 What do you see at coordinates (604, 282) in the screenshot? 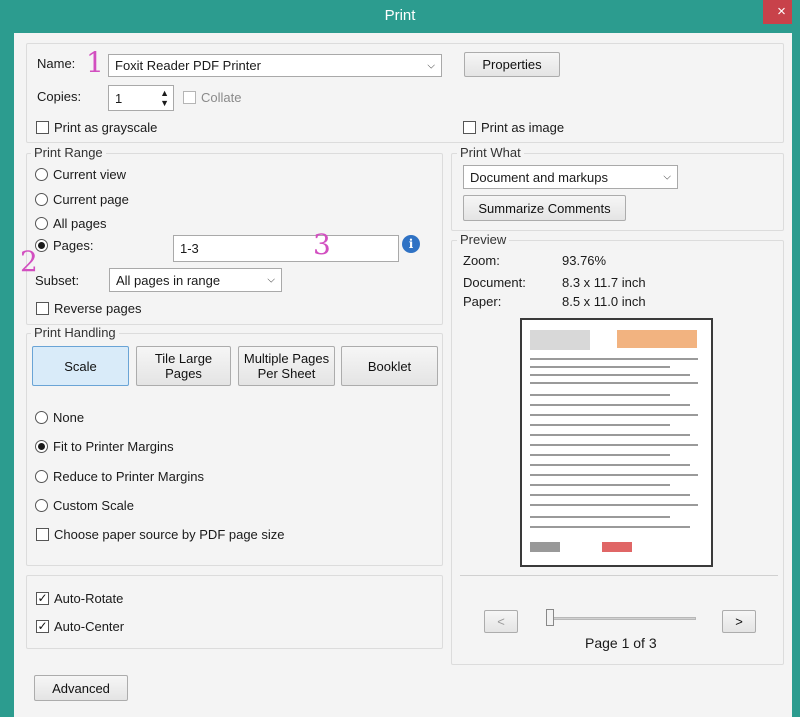
I see `document-size-value: 8.3 x 11.7 inch` at bounding box center [604, 282].